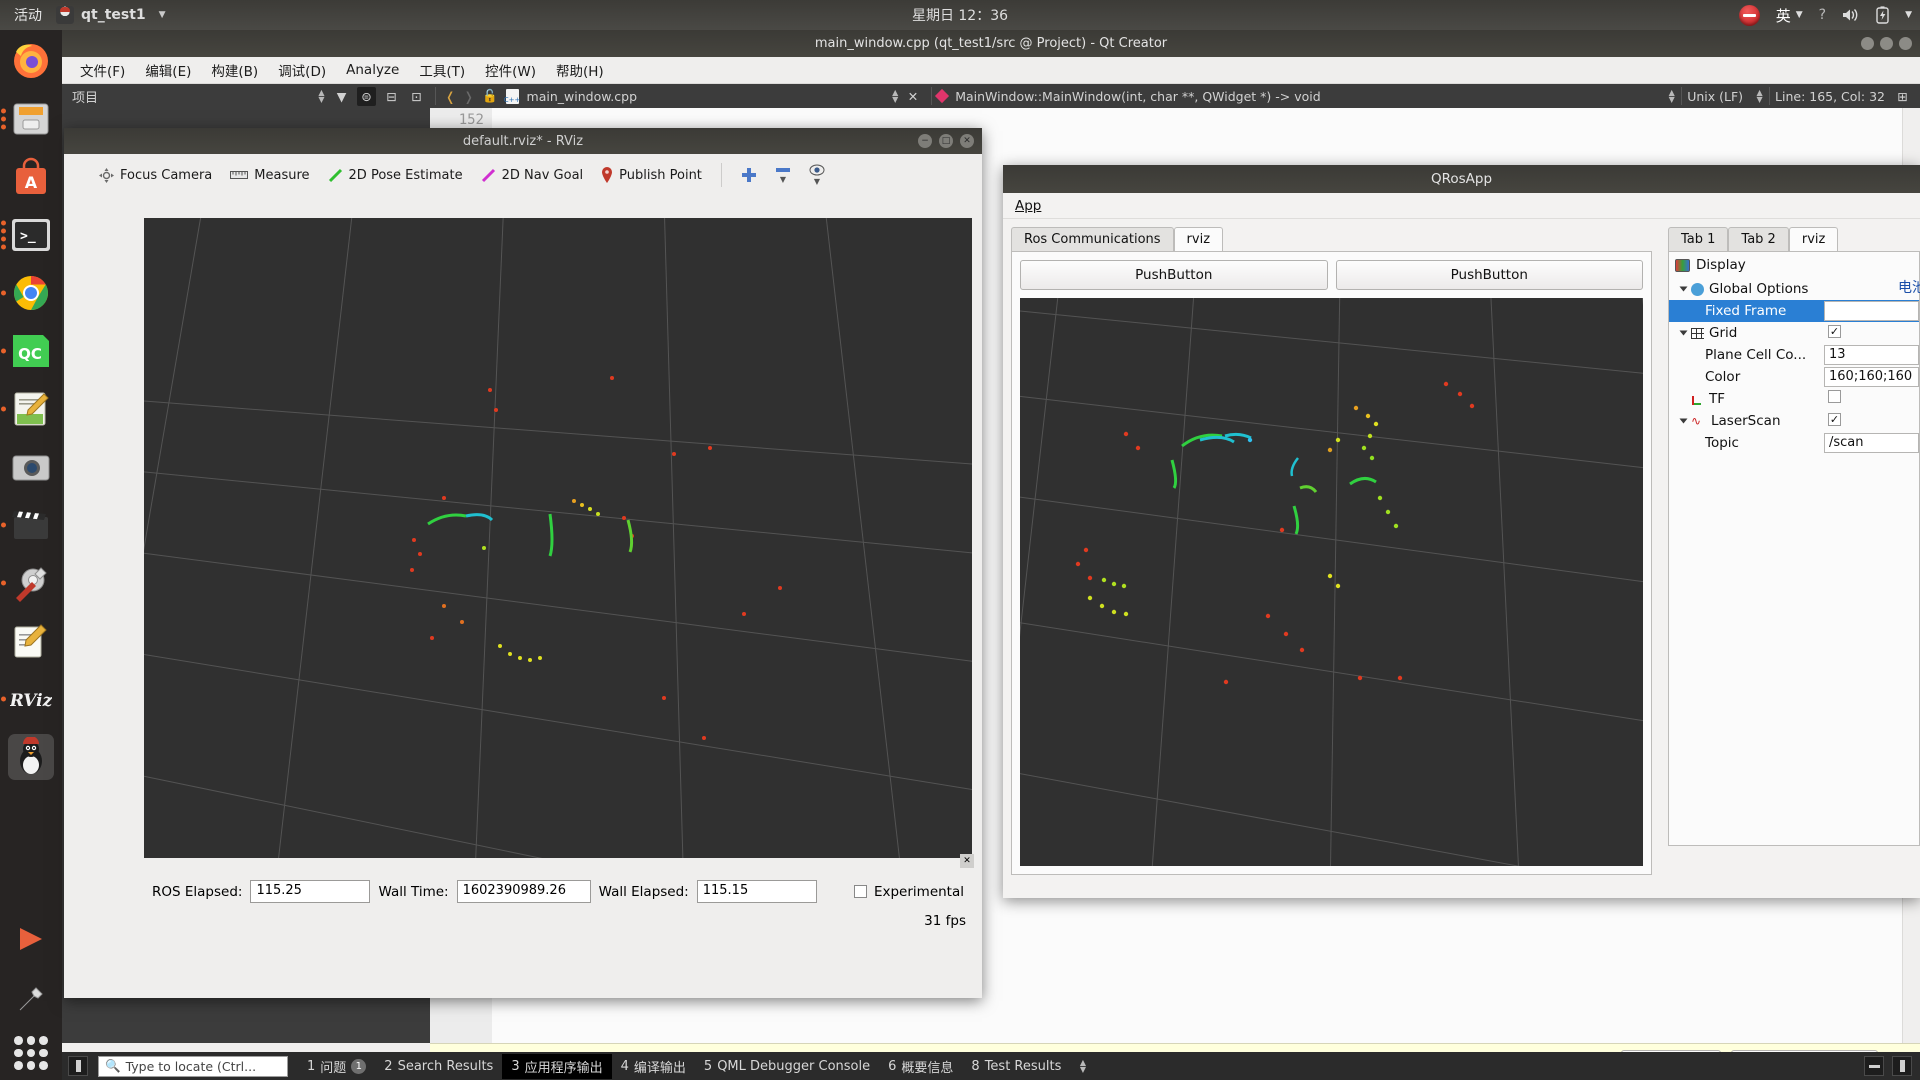 This screenshot has height=1080, width=1920. I want to click on menu-debug: 调试(D), so click(302, 70).